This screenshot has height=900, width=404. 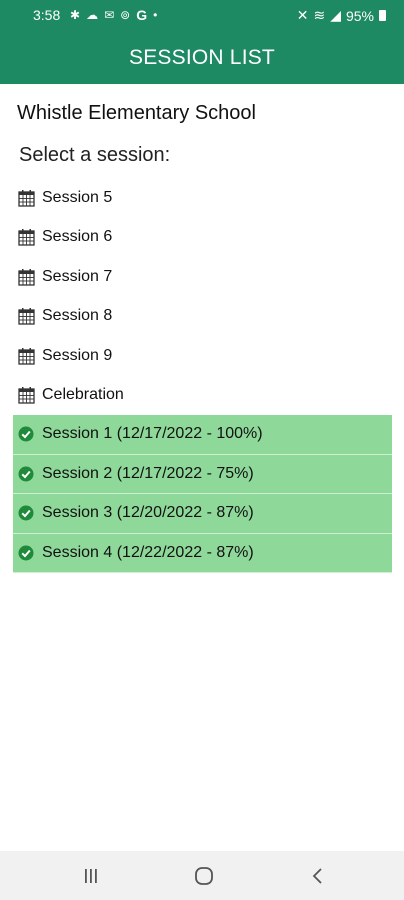 I want to click on session-item: Celebration, so click(x=202, y=396).